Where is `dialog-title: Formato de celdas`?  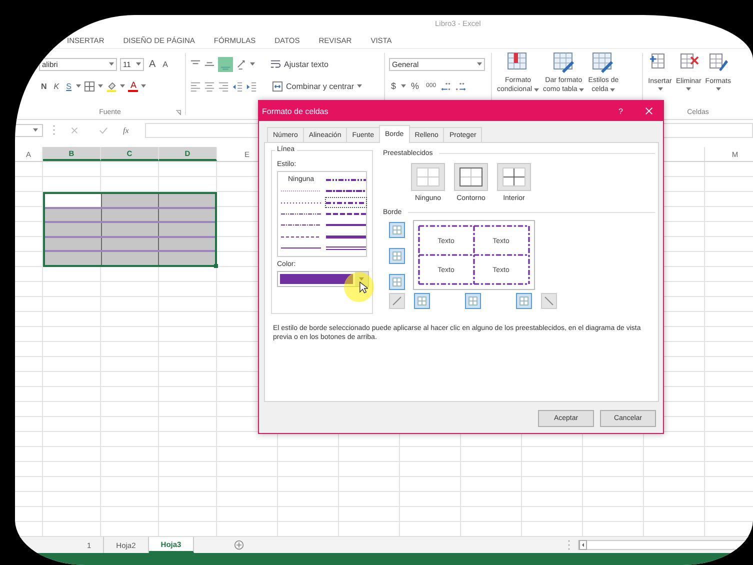 dialog-title: Formato de celdas is located at coordinates (296, 111).